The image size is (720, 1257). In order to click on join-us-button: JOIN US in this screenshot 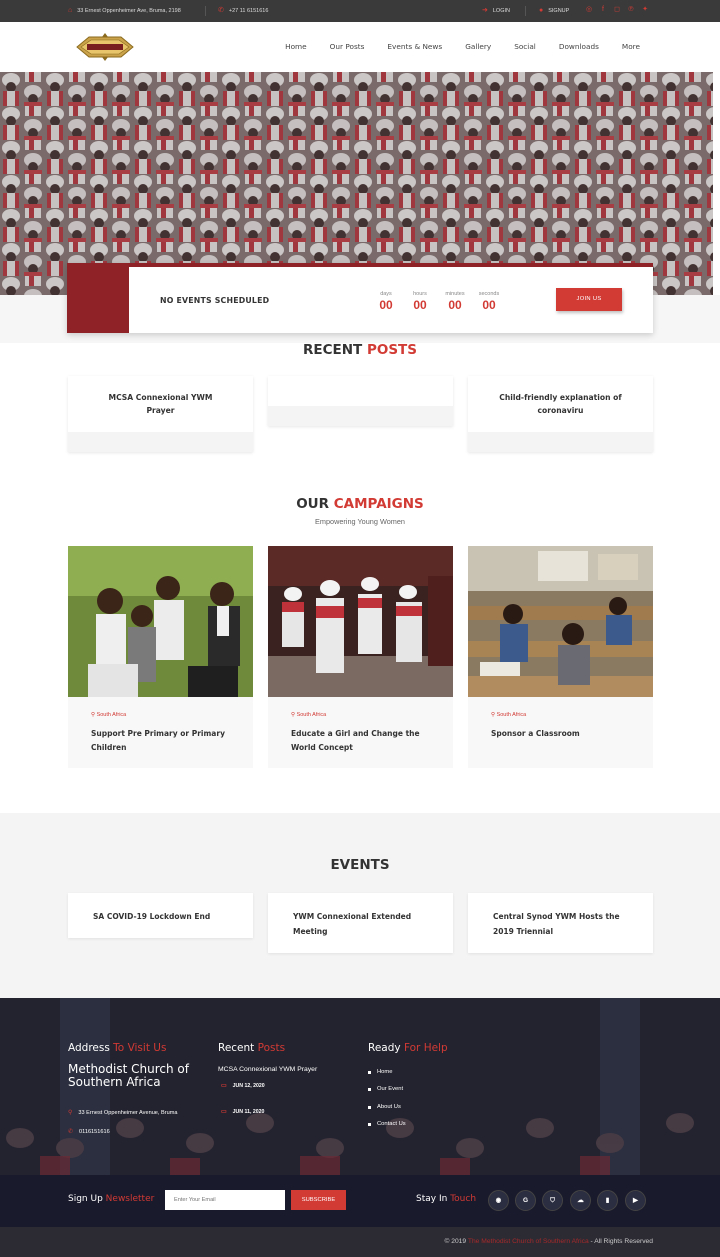, I will do `click(589, 299)`.